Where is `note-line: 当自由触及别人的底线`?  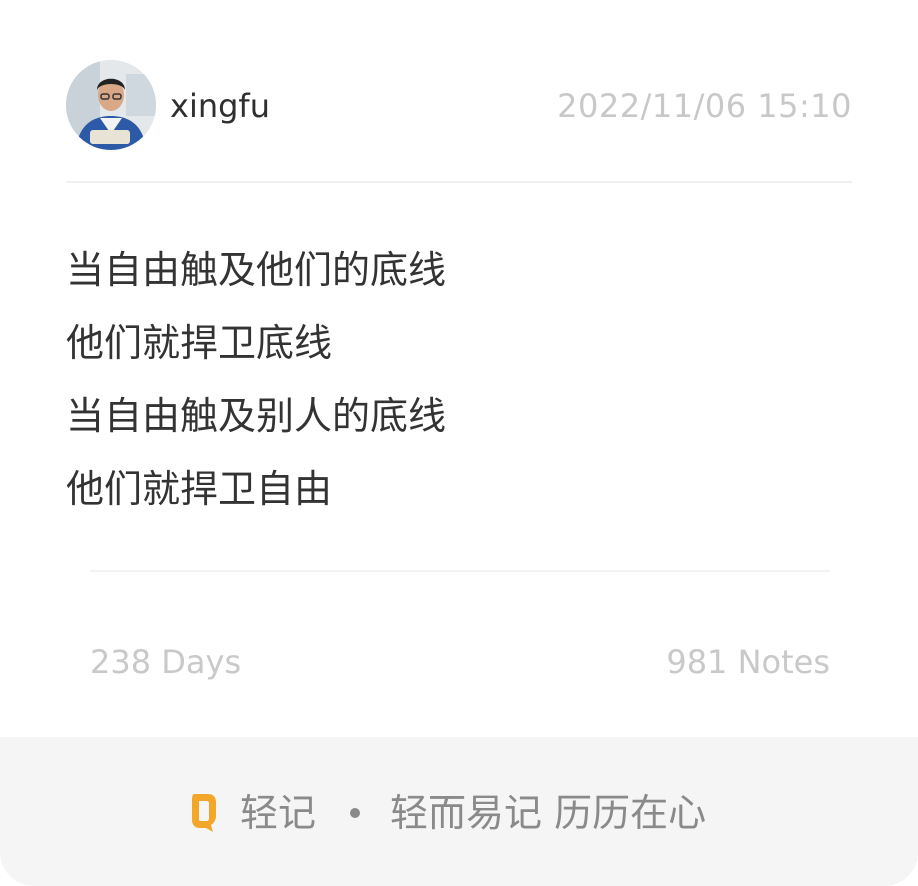 note-line: 当自由触及别人的底线 is located at coordinates (256, 416).